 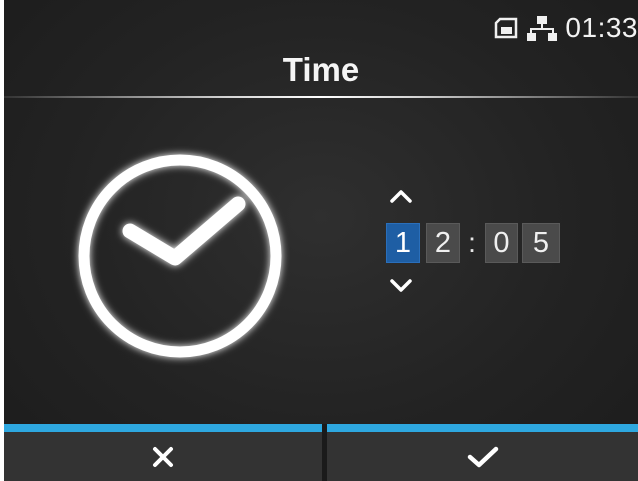 What do you see at coordinates (321, 69) in the screenshot?
I see `page-title: Time` at bounding box center [321, 69].